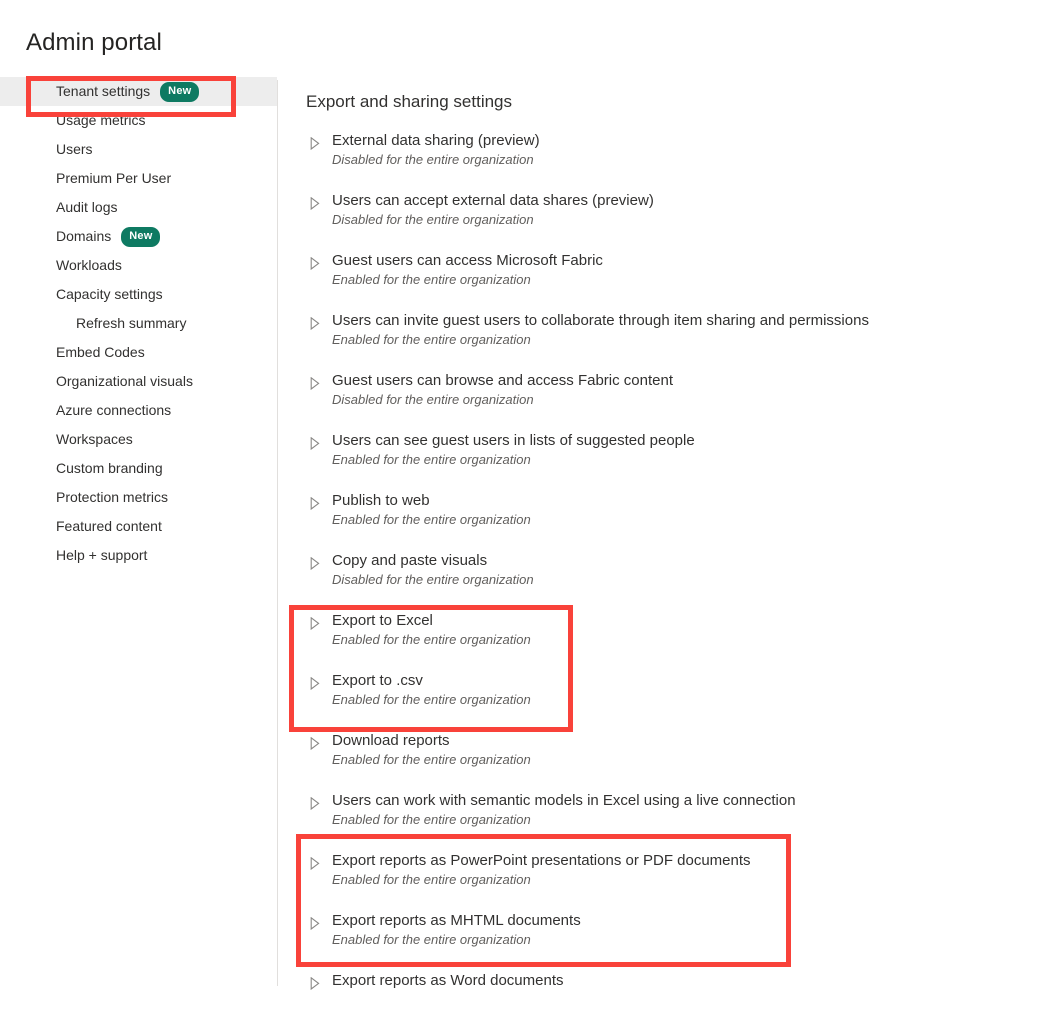 The height and width of the screenshot is (1031, 1054). I want to click on sidebar-item-label: Organizational visuals, so click(124, 381).